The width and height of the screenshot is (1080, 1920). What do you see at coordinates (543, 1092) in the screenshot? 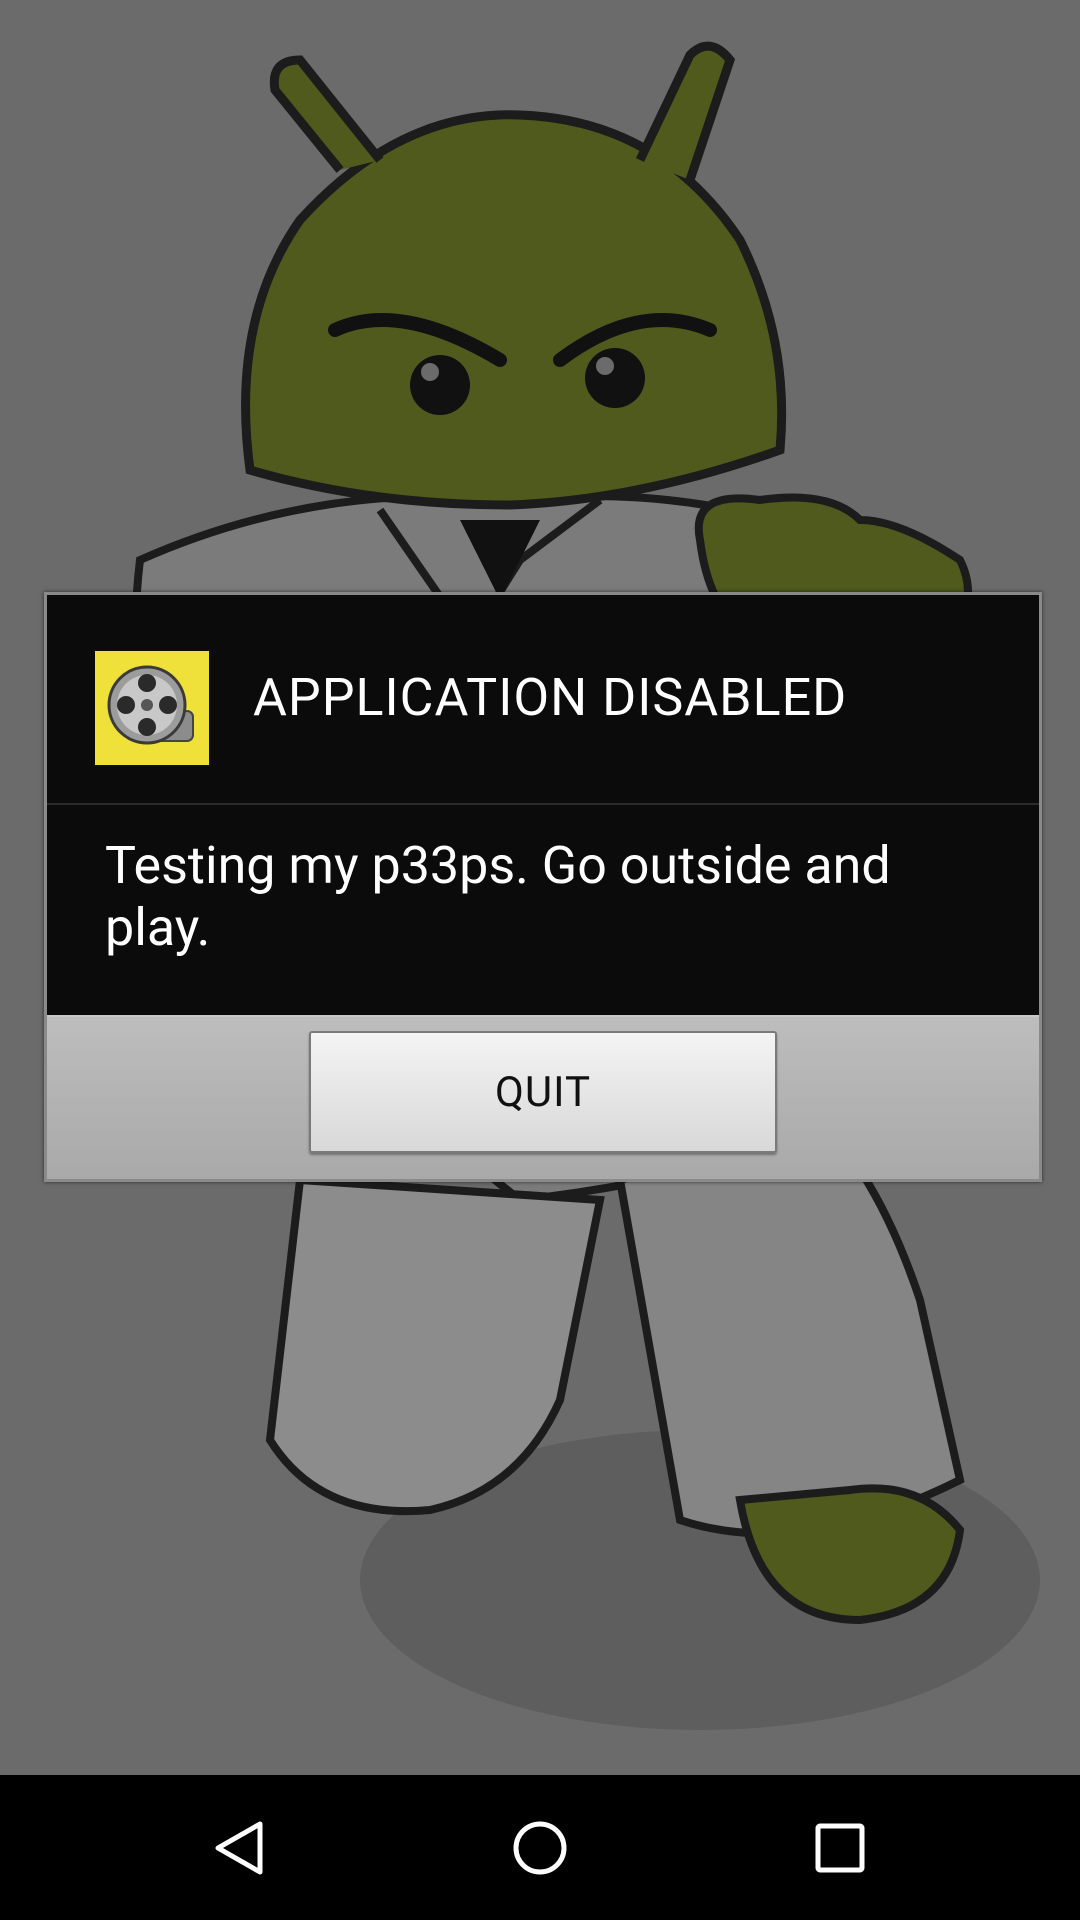
I see `quit-button: QUIT` at bounding box center [543, 1092].